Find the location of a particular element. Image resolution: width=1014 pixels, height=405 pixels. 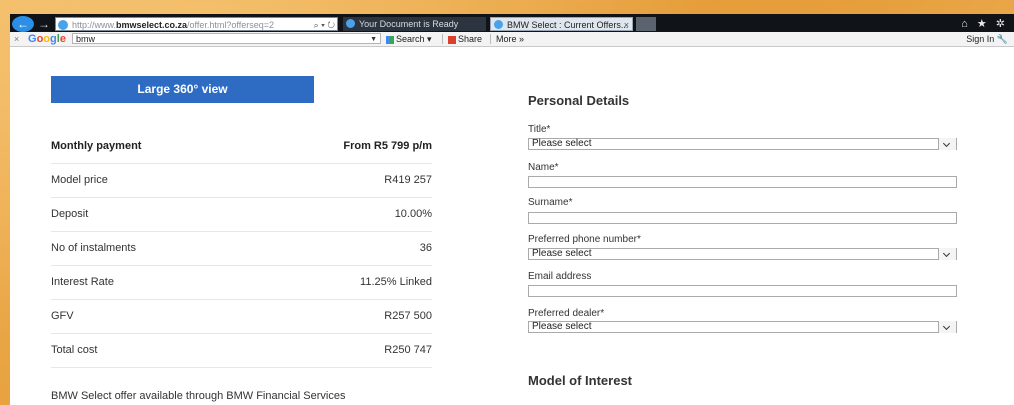

tab-document-ready: Your Document is Ready is located at coordinates (414, 24).